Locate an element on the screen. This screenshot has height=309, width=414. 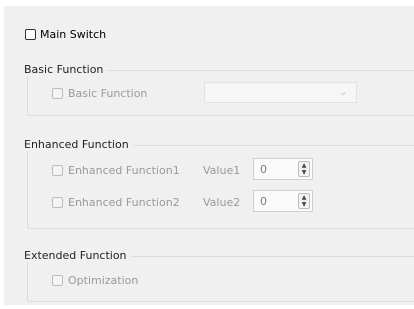
main-switch-checkbox is located at coordinates (30, 34).